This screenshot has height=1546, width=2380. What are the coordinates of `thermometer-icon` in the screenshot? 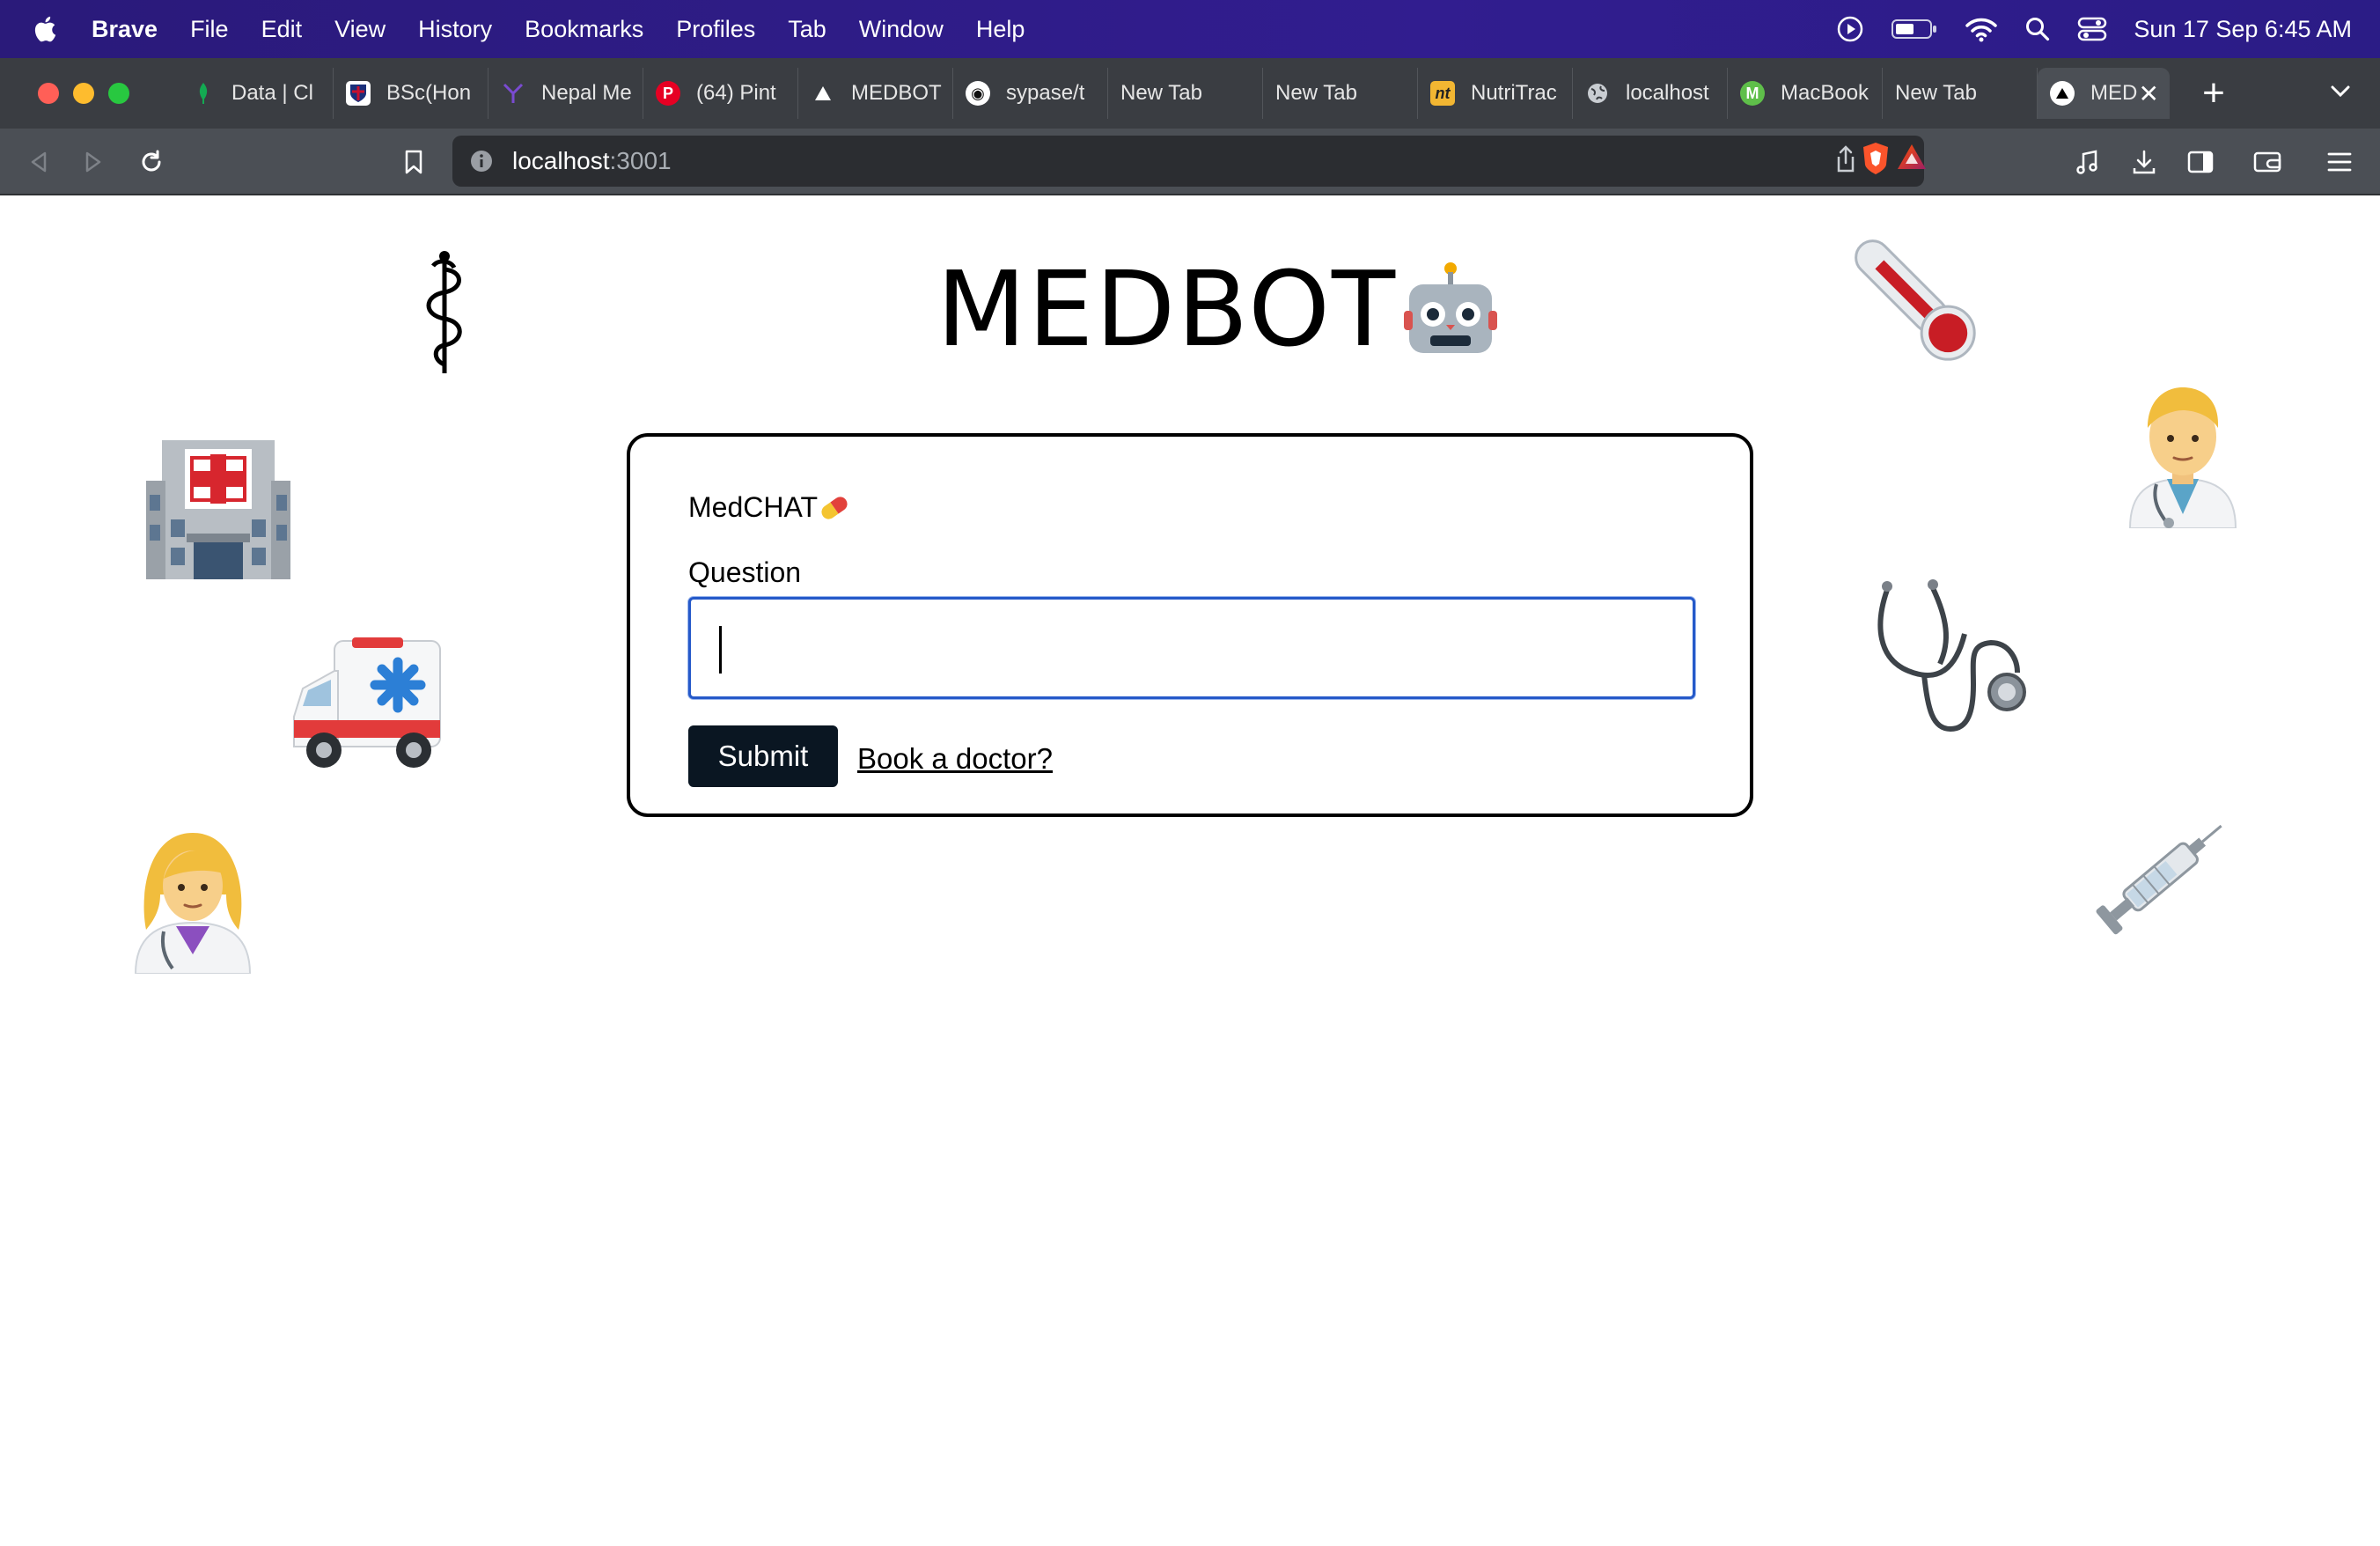 It's located at (1916, 300).